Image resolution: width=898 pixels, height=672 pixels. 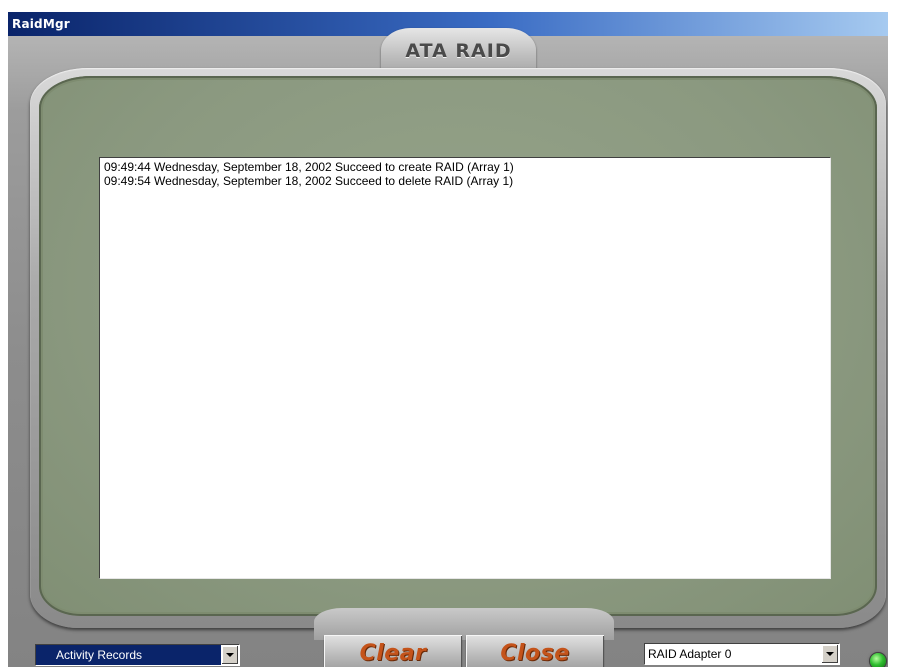 I want to click on close-button: Close, so click(x=535, y=651).